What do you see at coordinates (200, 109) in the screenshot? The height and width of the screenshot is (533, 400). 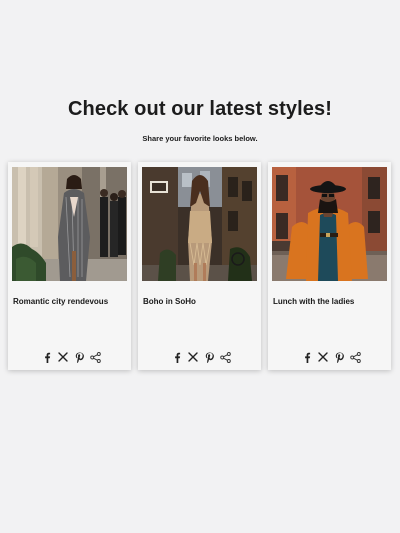 I see `page-title: Check out our latest styles!` at bounding box center [200, 109].